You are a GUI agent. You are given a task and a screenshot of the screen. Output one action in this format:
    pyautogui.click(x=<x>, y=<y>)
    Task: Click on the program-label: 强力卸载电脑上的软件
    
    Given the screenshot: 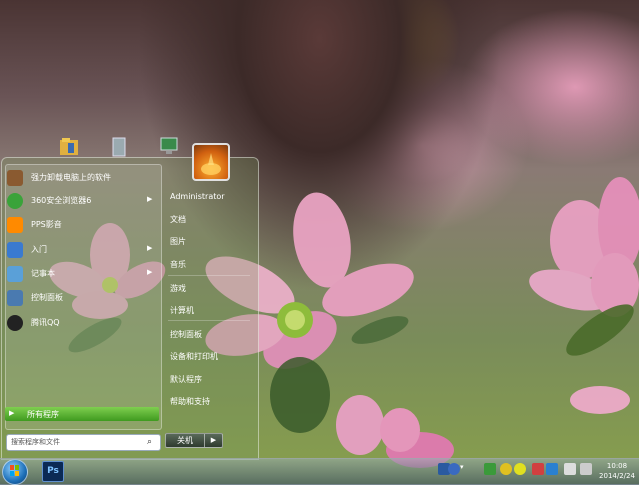 What is the action you would take?
    pyautogui.click(x=71, y=177)
    